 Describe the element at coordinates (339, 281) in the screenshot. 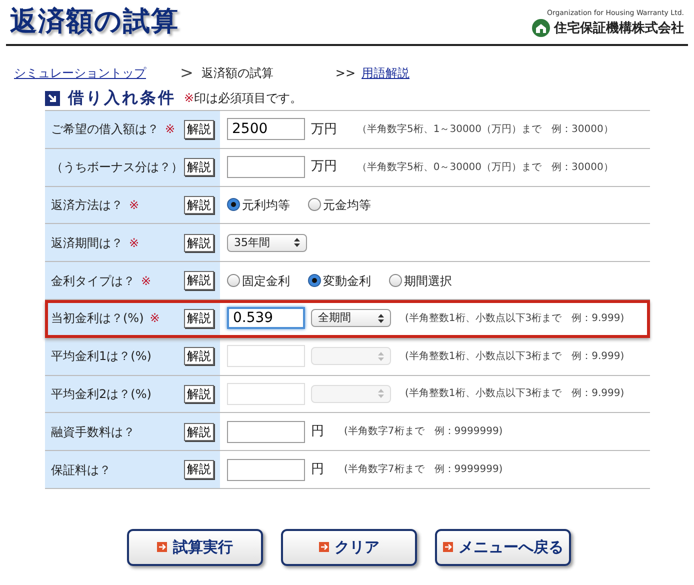

I see `radio-option: 変動金利` at that location.